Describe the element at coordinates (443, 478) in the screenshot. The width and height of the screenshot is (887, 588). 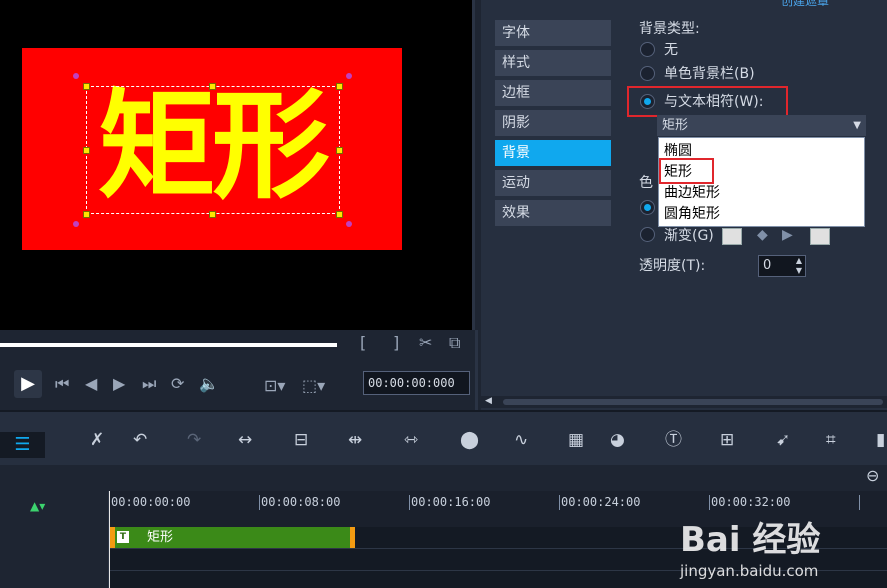
I see `zoom-row: ⊖` at that location.